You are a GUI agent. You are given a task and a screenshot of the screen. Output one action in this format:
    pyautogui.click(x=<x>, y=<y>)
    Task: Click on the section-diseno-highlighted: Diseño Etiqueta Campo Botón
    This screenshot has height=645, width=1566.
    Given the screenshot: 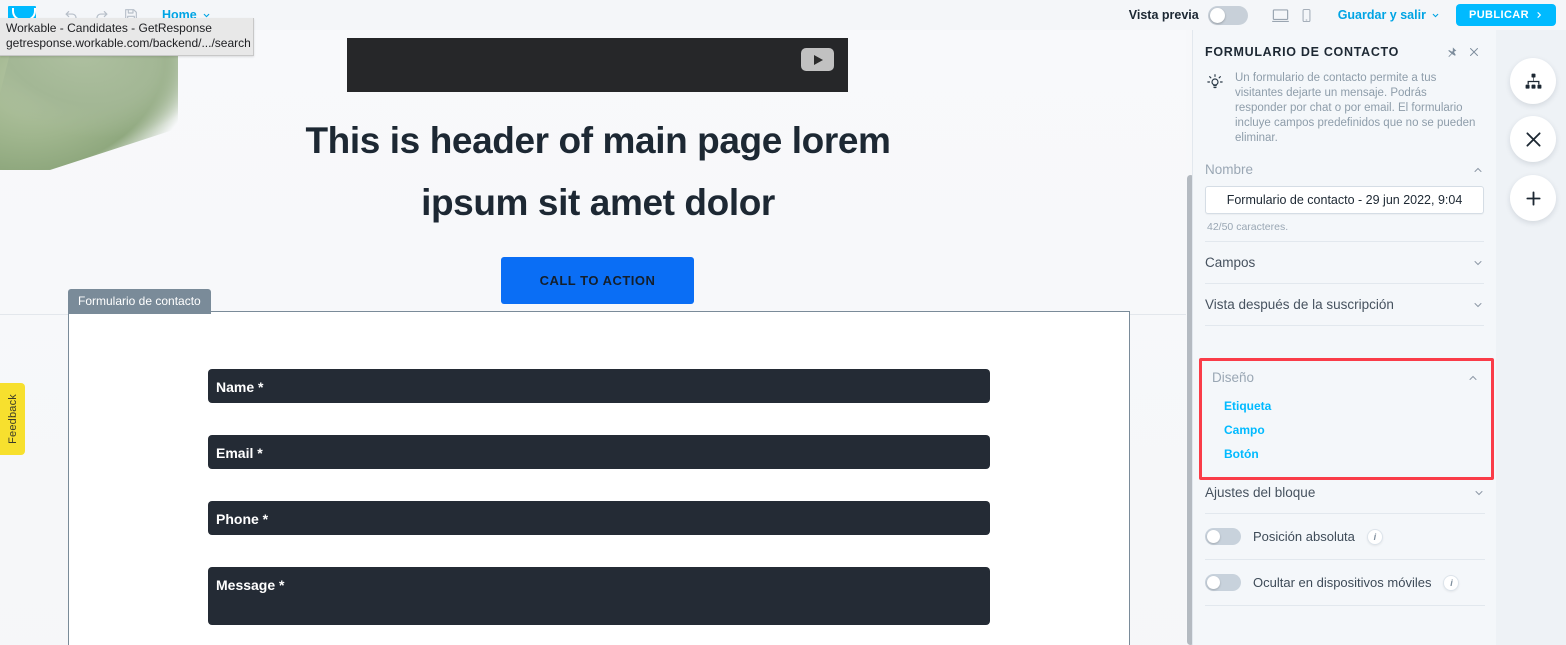 What is the action you would take?
    pyautogui.click(x=1346, y=419)
    